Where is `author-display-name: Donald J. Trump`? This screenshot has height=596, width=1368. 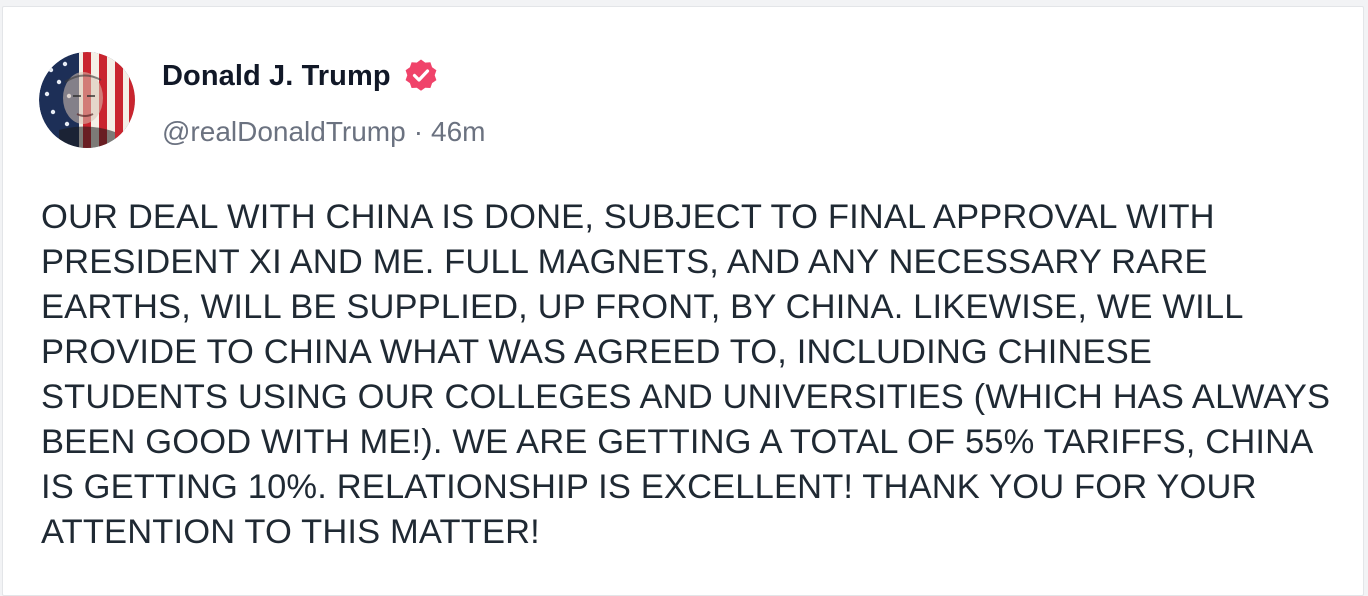
author-display-name: Donald J. Trump is located at coordinates (276, 76).